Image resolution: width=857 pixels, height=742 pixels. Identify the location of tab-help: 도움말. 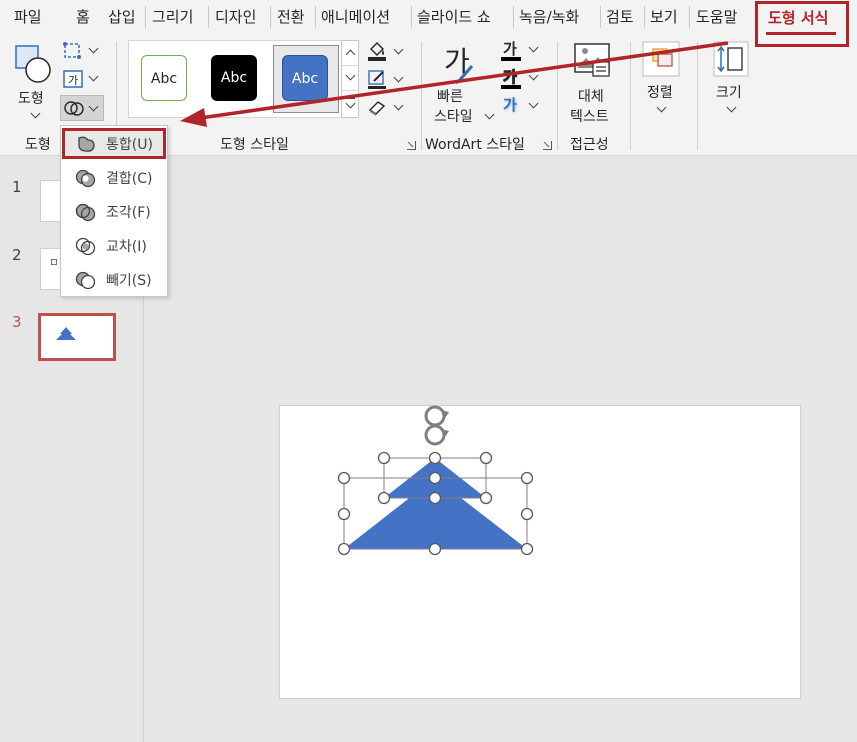
(716, 17).